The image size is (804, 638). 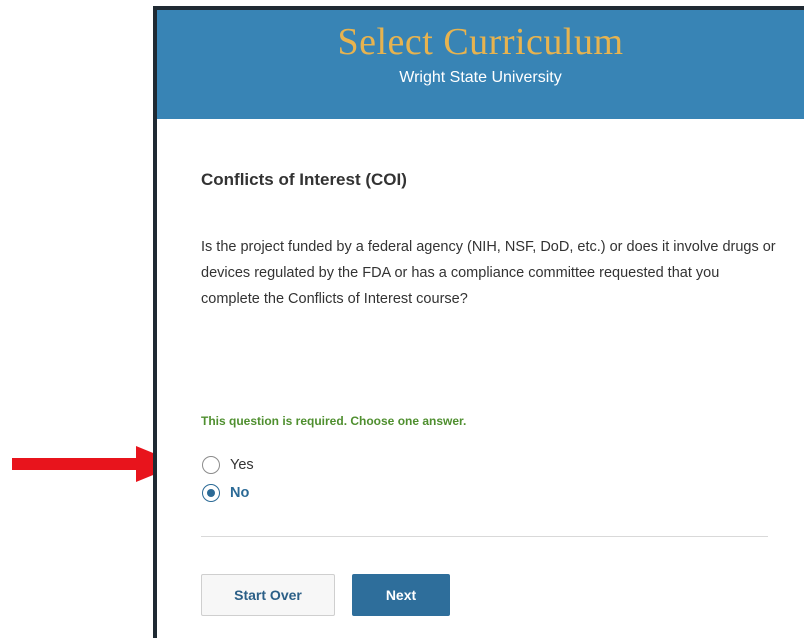 I want to click on option-yes-label: Yes, so click(x=242, y=465).